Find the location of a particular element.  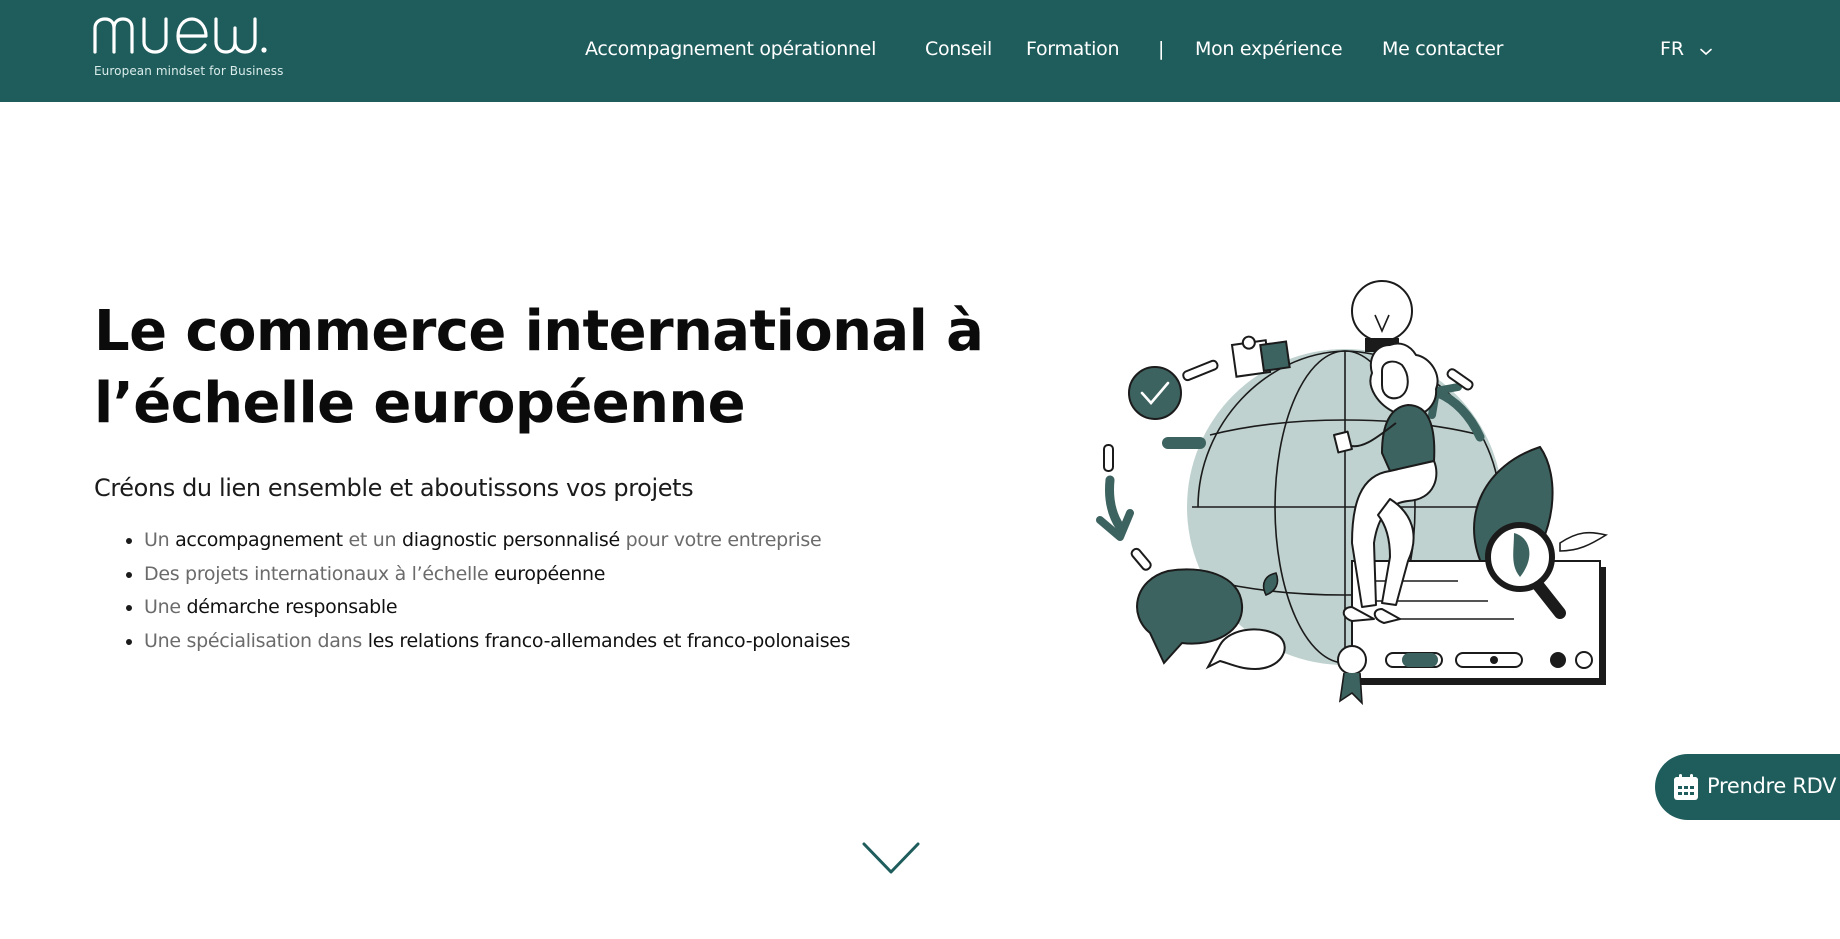

bullet-highlight: diagnostic personnalisé is located at coordinates (511, 540).